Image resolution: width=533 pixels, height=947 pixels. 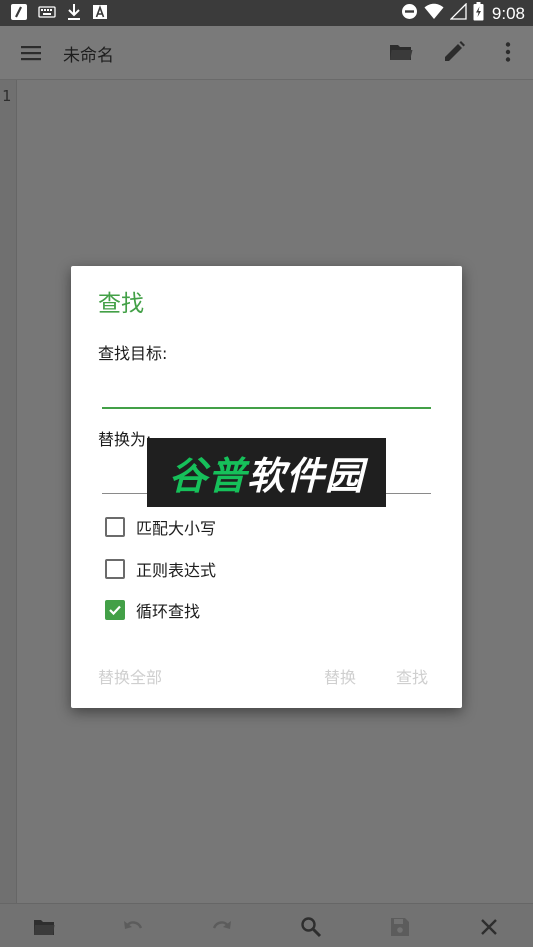 I want to click on watermark-text-white: 软件园, so click(x=306, y=476).